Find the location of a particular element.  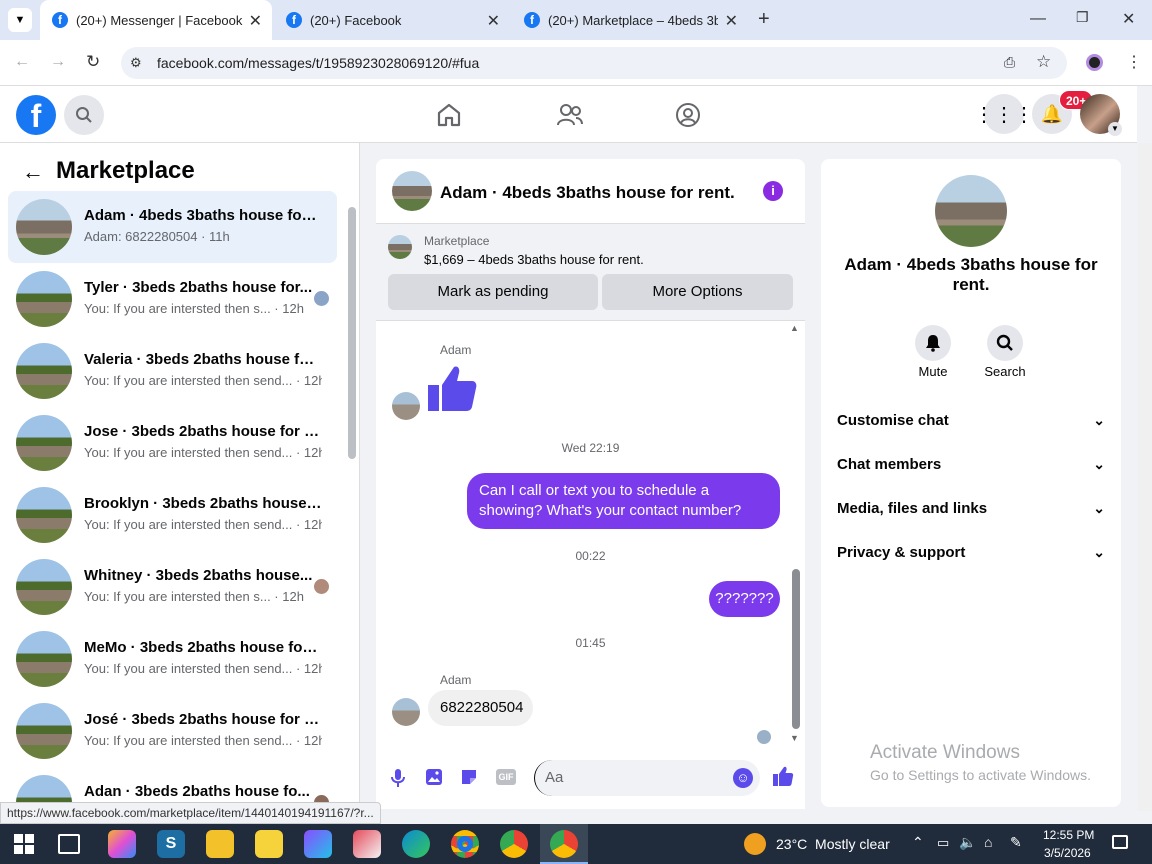

listing-text: $1,669 – 4beds 3baths house for rent. is located at coordinates (534, 259).